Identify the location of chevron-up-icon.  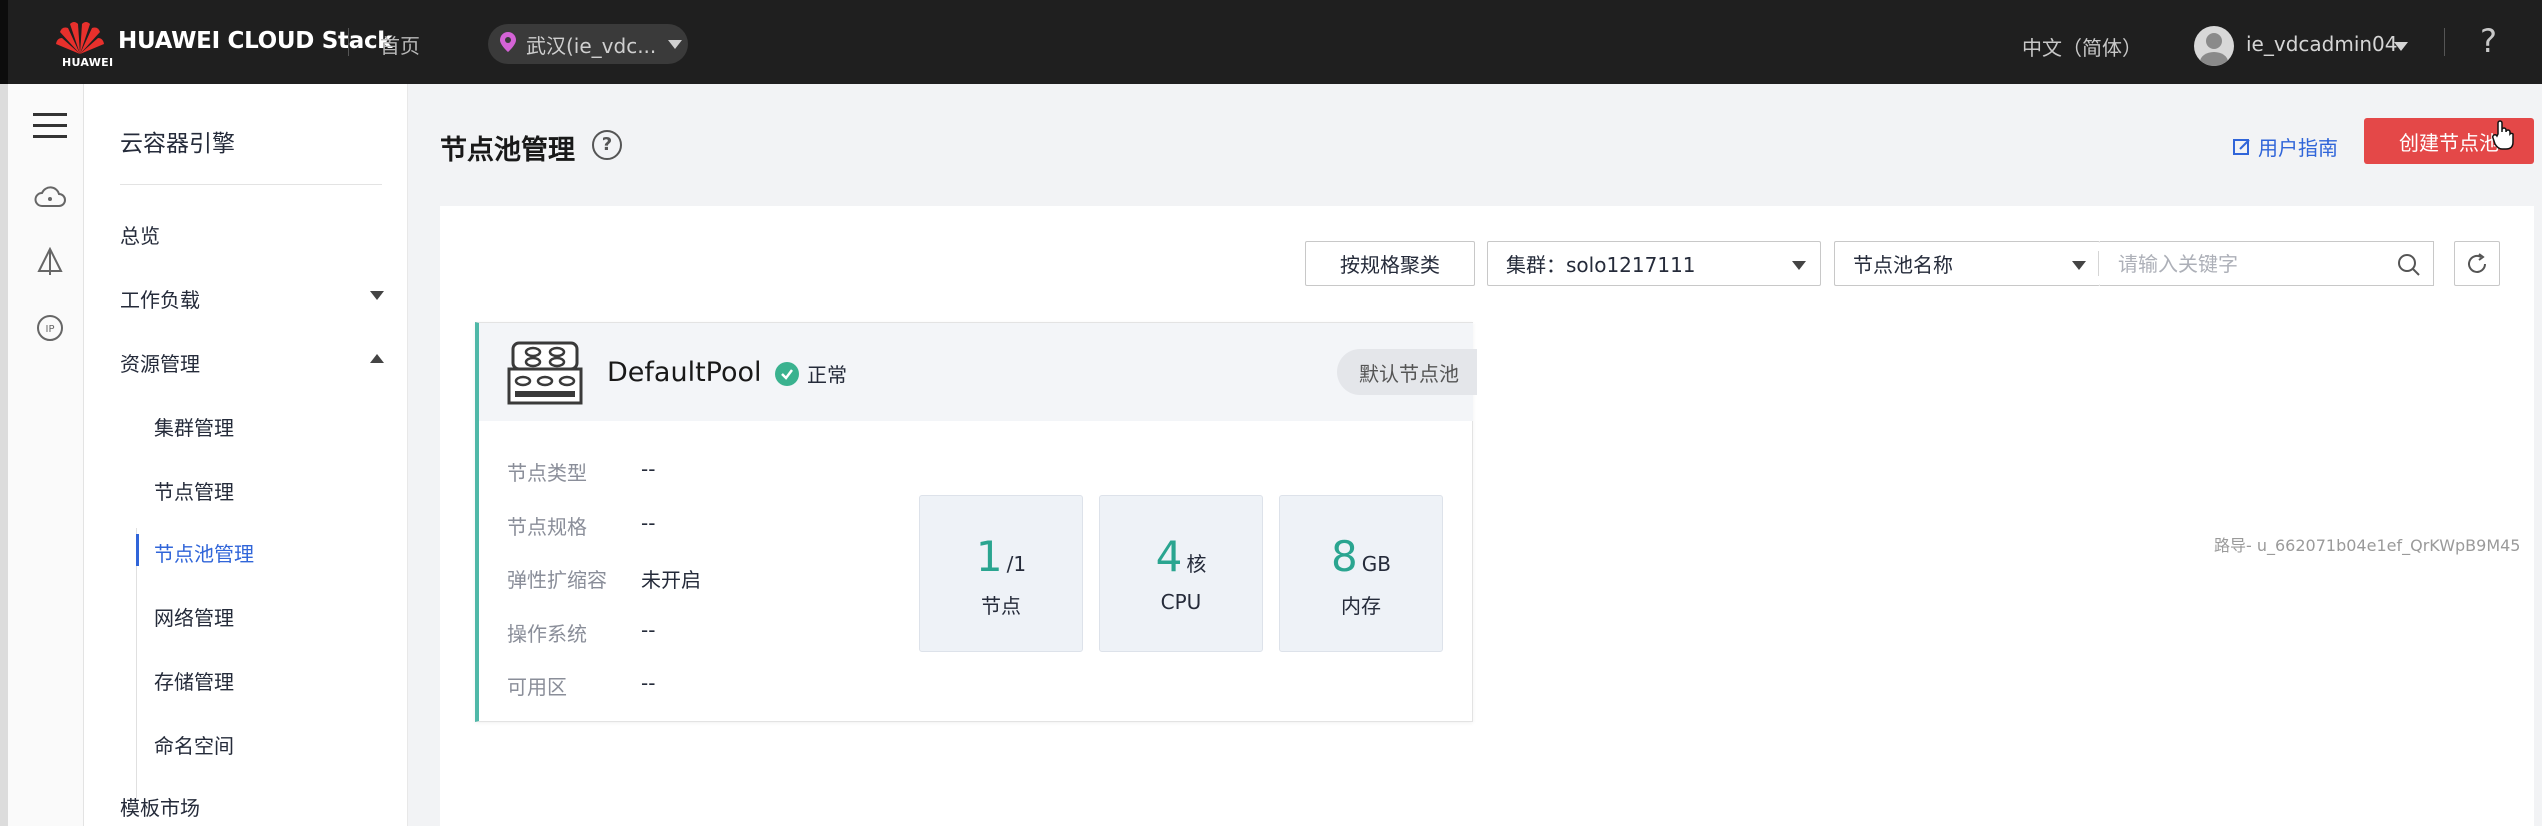
(377, 358).